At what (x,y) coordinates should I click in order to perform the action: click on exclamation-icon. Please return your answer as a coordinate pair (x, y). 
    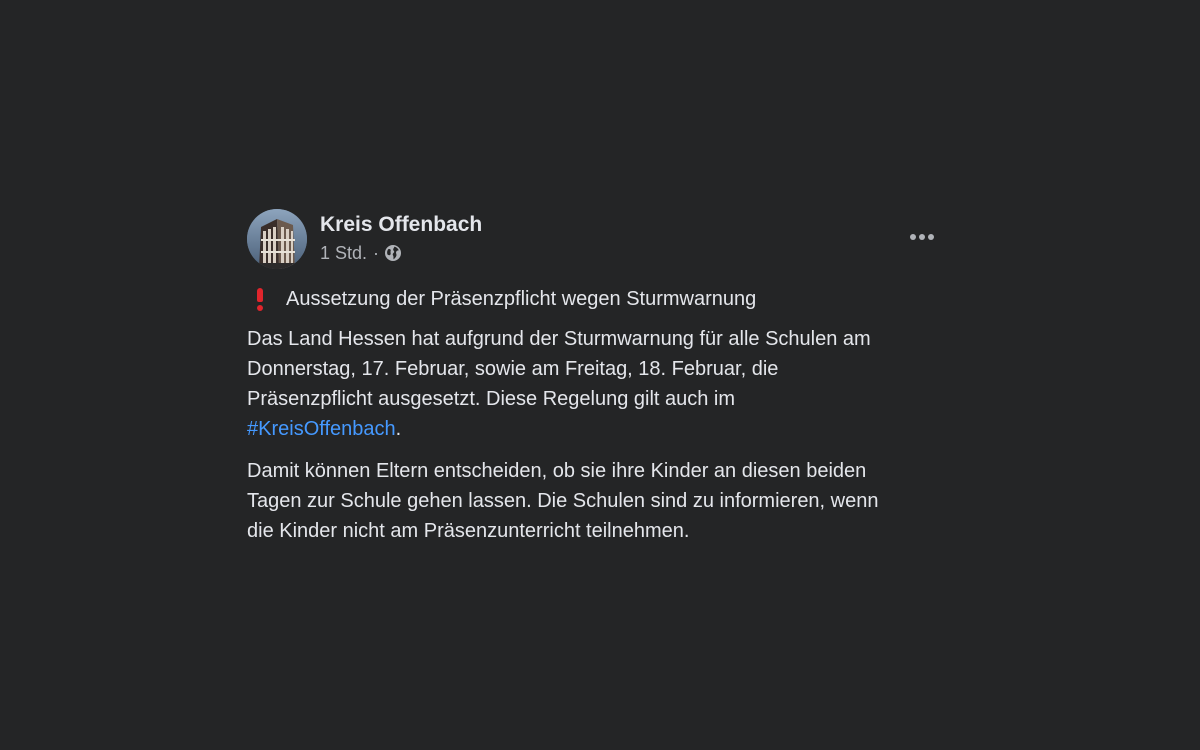
    Looking at the image, I should click on (260, 299).